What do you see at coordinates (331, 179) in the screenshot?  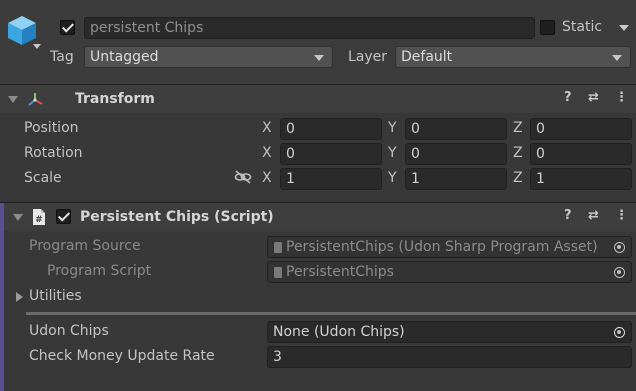 I see `scale-x-field: 1` at bounding box center [331, 179].